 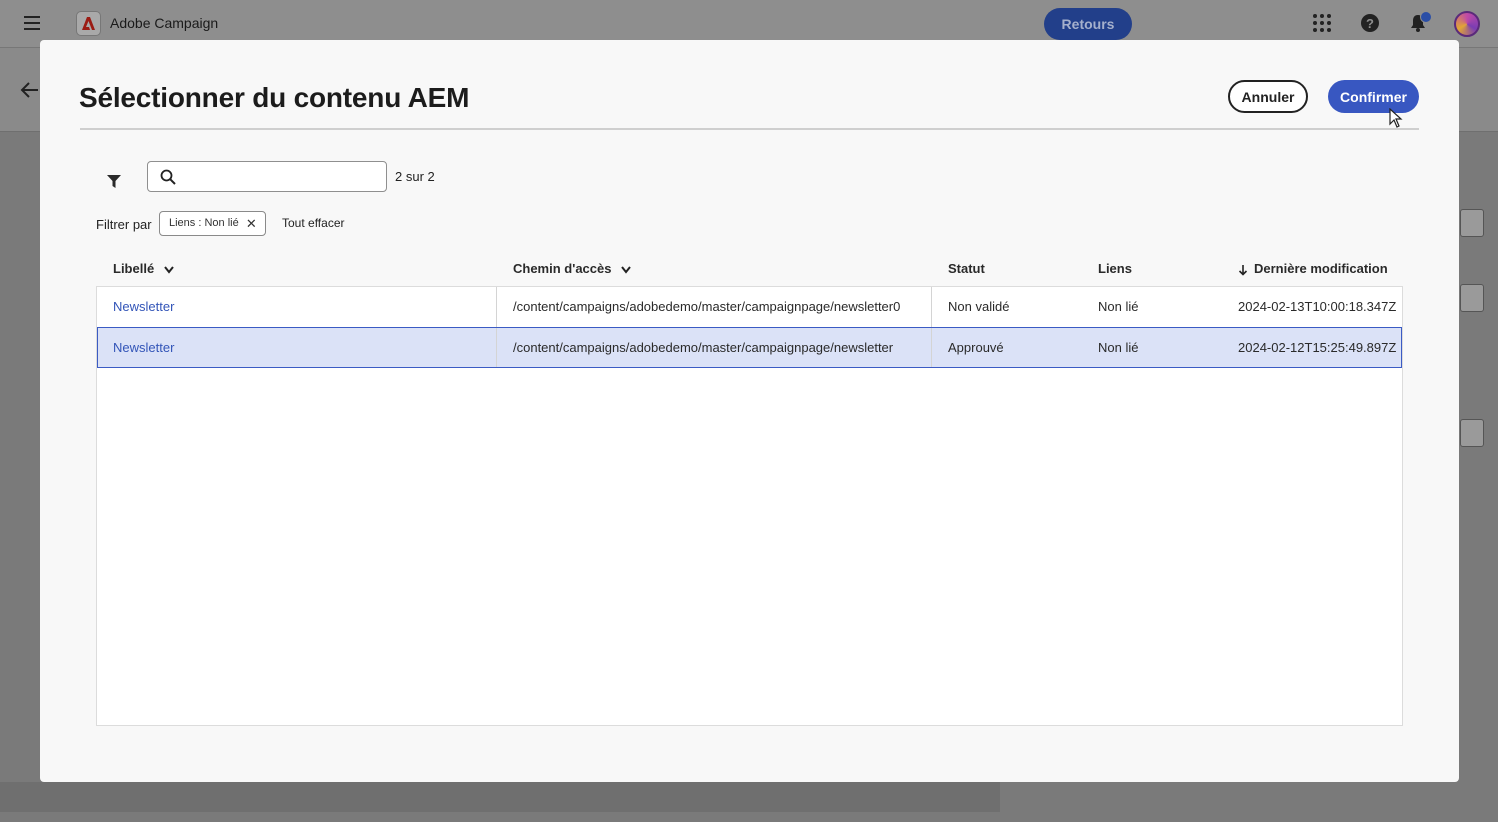 What do you see at coordinates (1115, 268) in the screenshot?
I see `column-header-links: Liens` at bounding box center [1115, 268].